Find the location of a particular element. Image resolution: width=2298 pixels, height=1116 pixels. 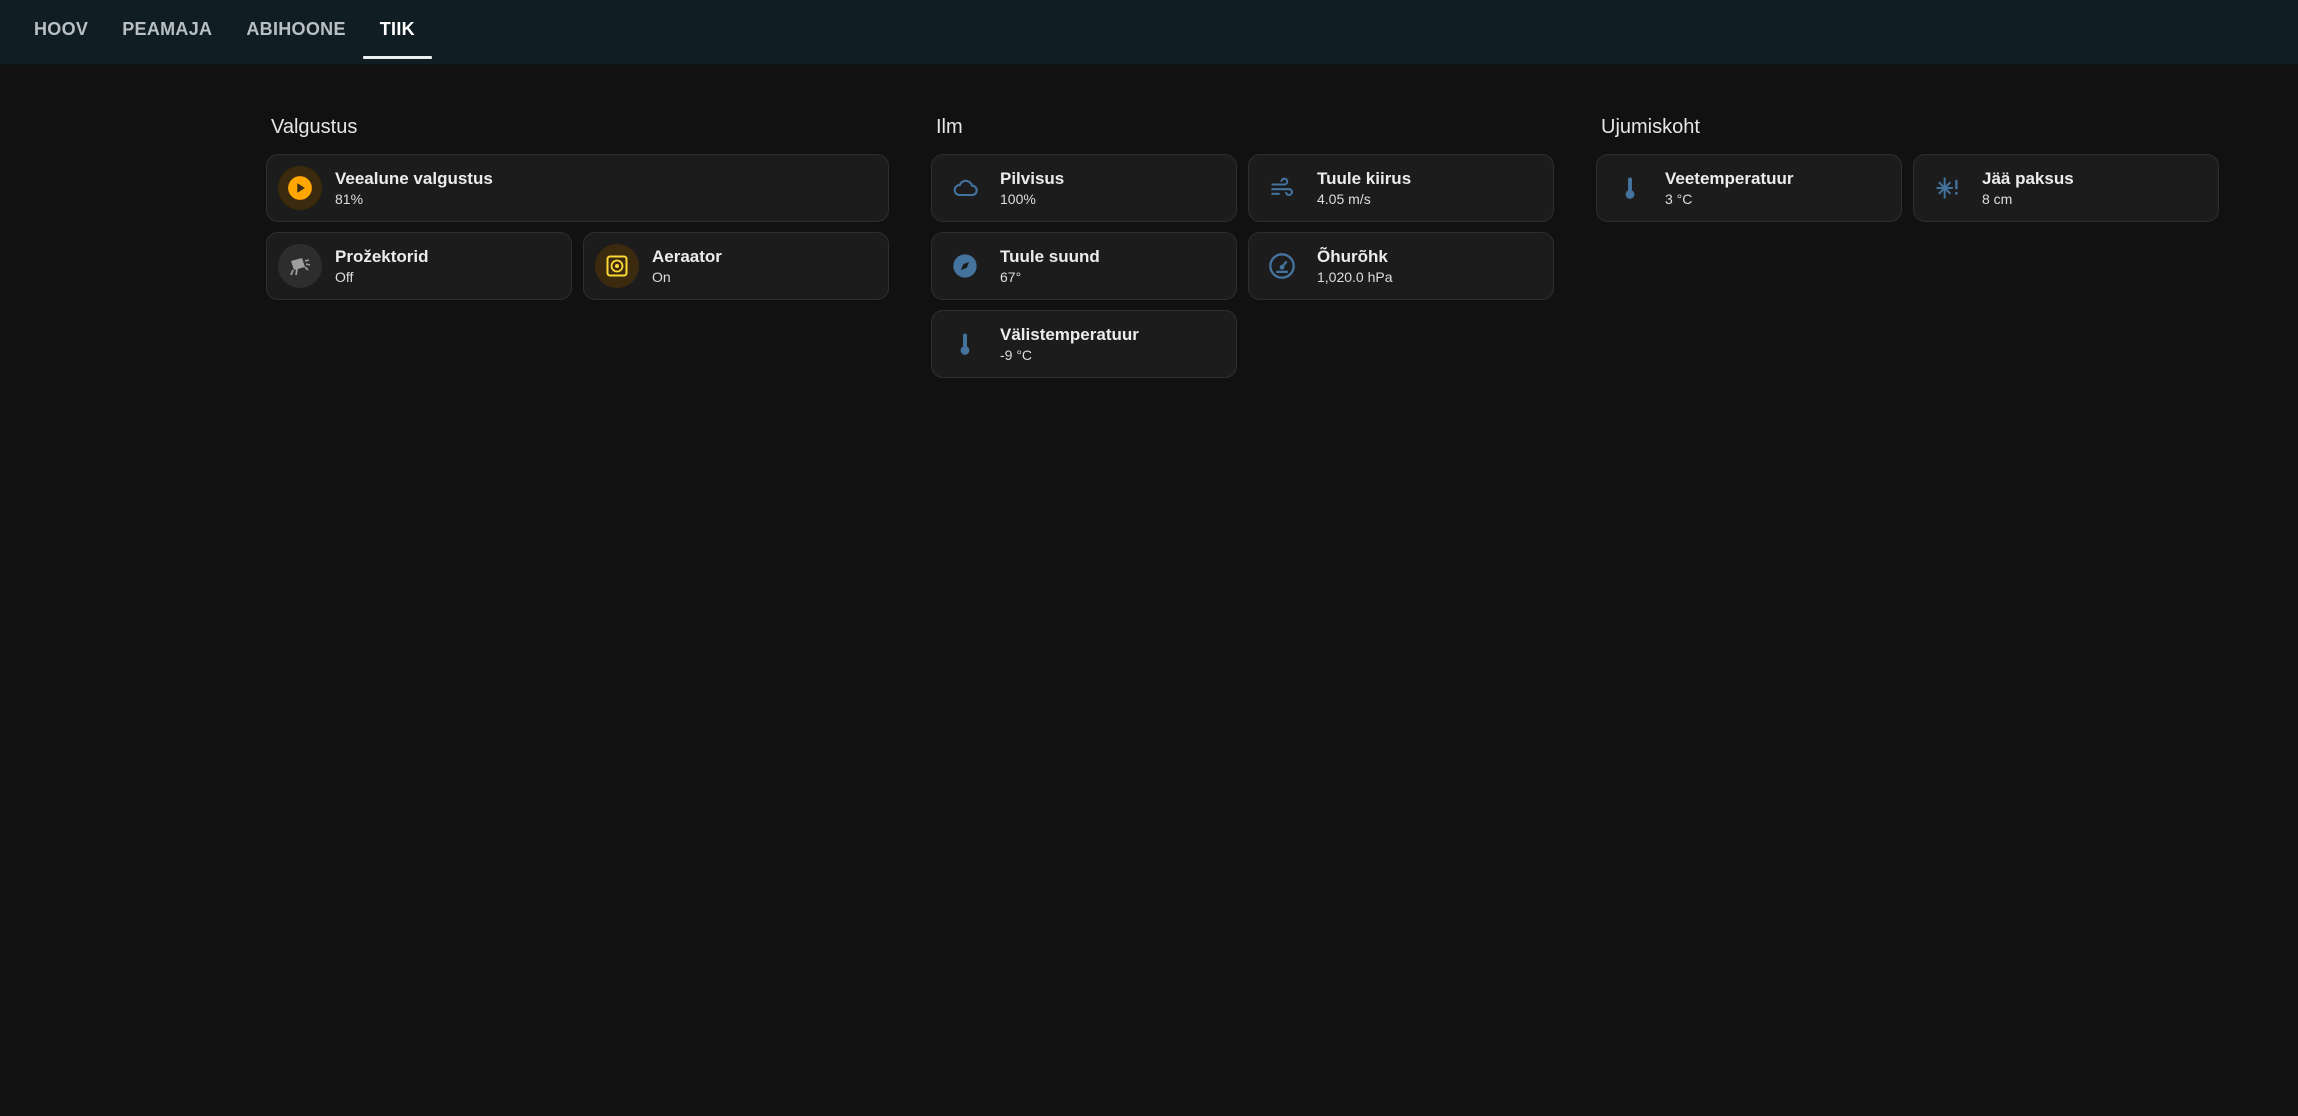

card-prozektorid: Prožektorid Off is located at coordinates (419, 266).